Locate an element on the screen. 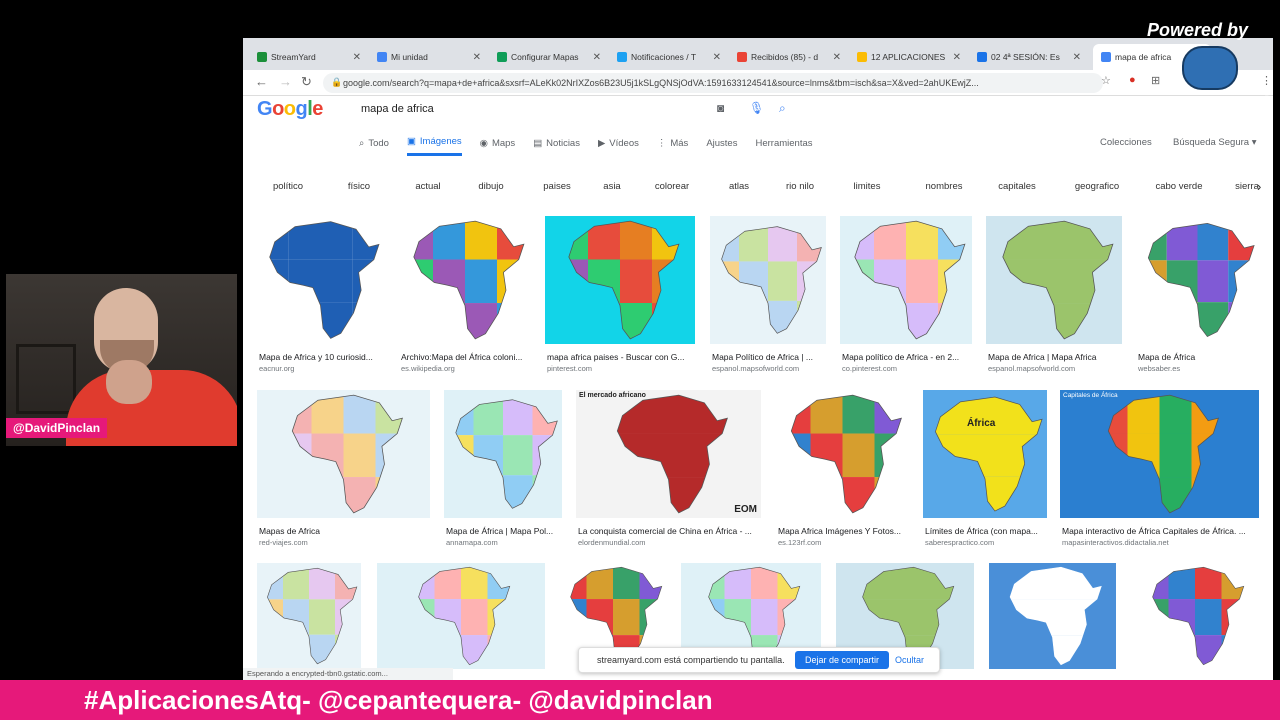 This screenshot has width=1280, height=720. result-source: eacnur.org is located at coordinates (277, 368).